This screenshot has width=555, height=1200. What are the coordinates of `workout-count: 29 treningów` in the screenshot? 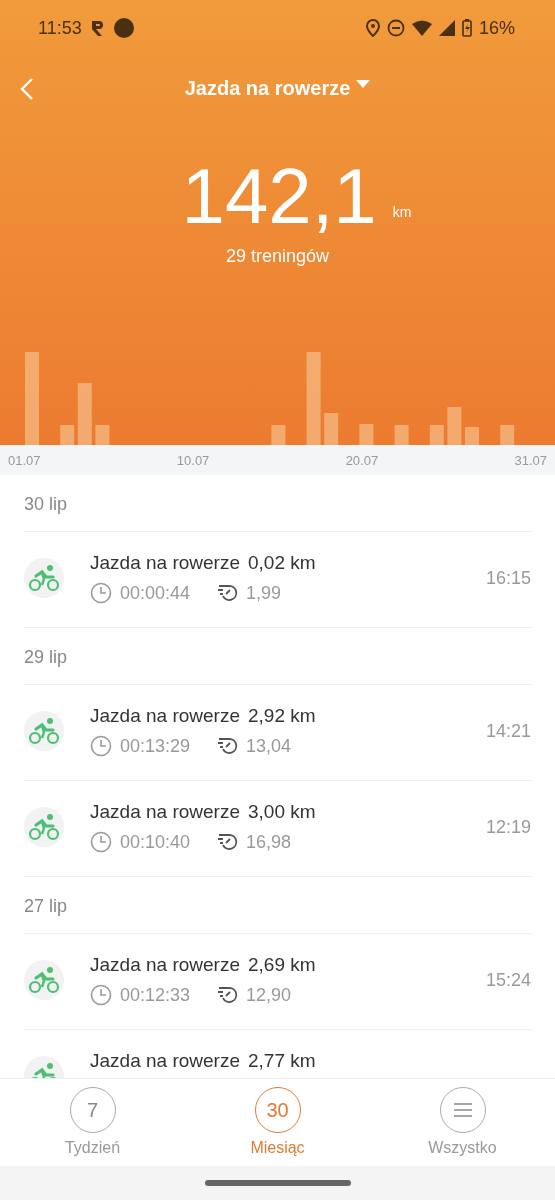 It's located at (277, 256).